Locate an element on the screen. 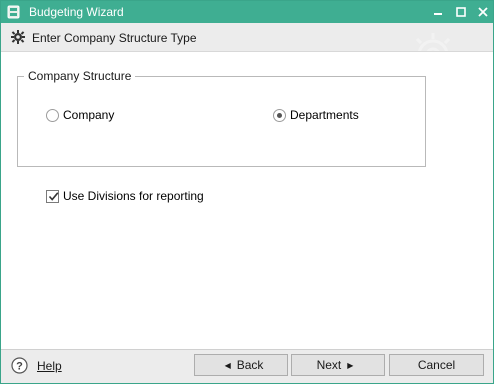  use-divisions-checkbox-box is located at coordinates (52, 196).